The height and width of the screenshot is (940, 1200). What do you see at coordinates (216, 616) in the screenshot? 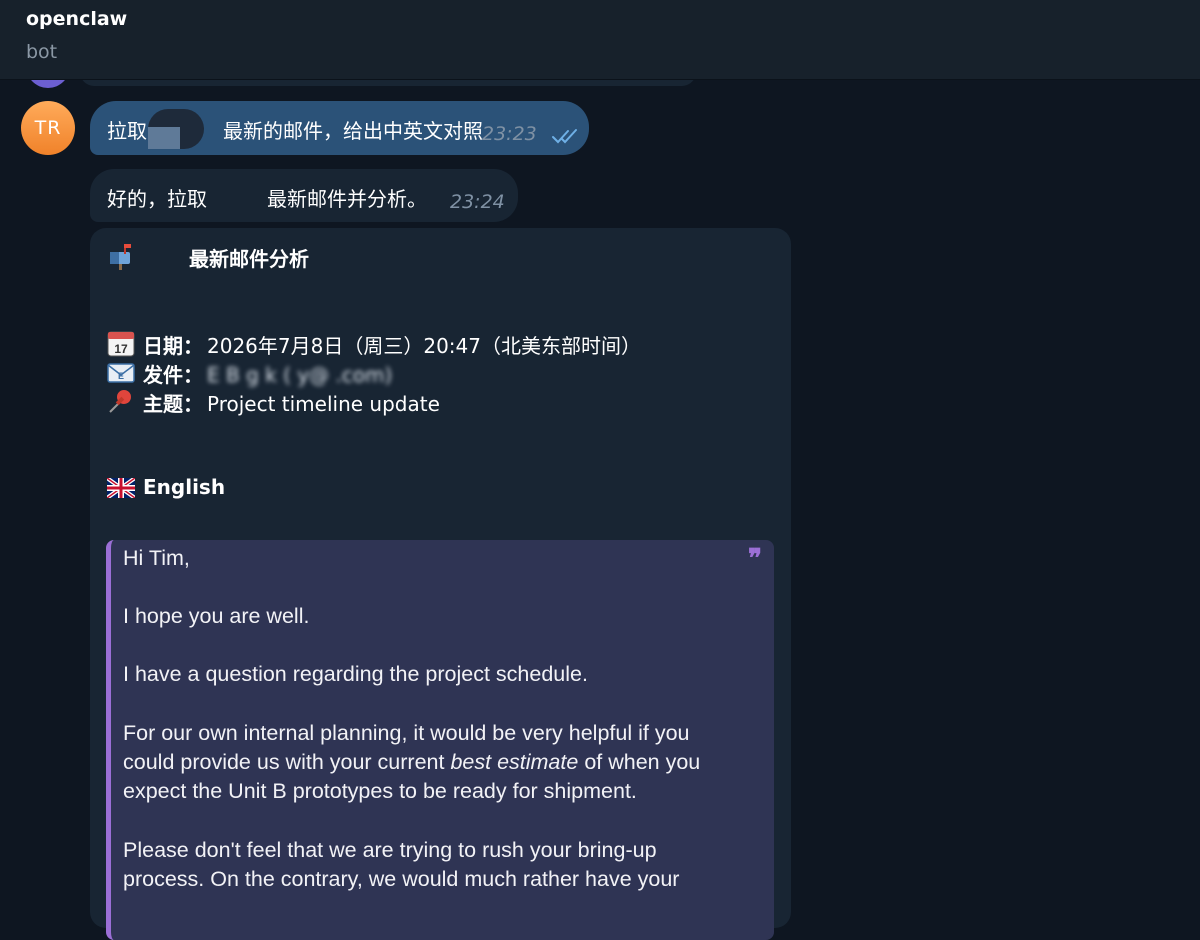
I see `quote-line: I hope you are well.` at bounding box center [216, 616].